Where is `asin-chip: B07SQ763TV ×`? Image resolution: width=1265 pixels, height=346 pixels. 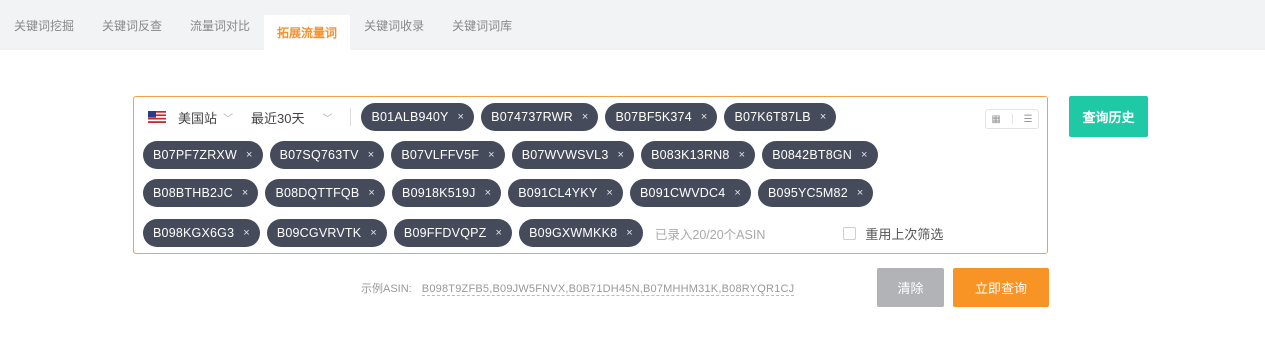 asin-chip: B07SQ763TV × is located at coordinates (327, 155).